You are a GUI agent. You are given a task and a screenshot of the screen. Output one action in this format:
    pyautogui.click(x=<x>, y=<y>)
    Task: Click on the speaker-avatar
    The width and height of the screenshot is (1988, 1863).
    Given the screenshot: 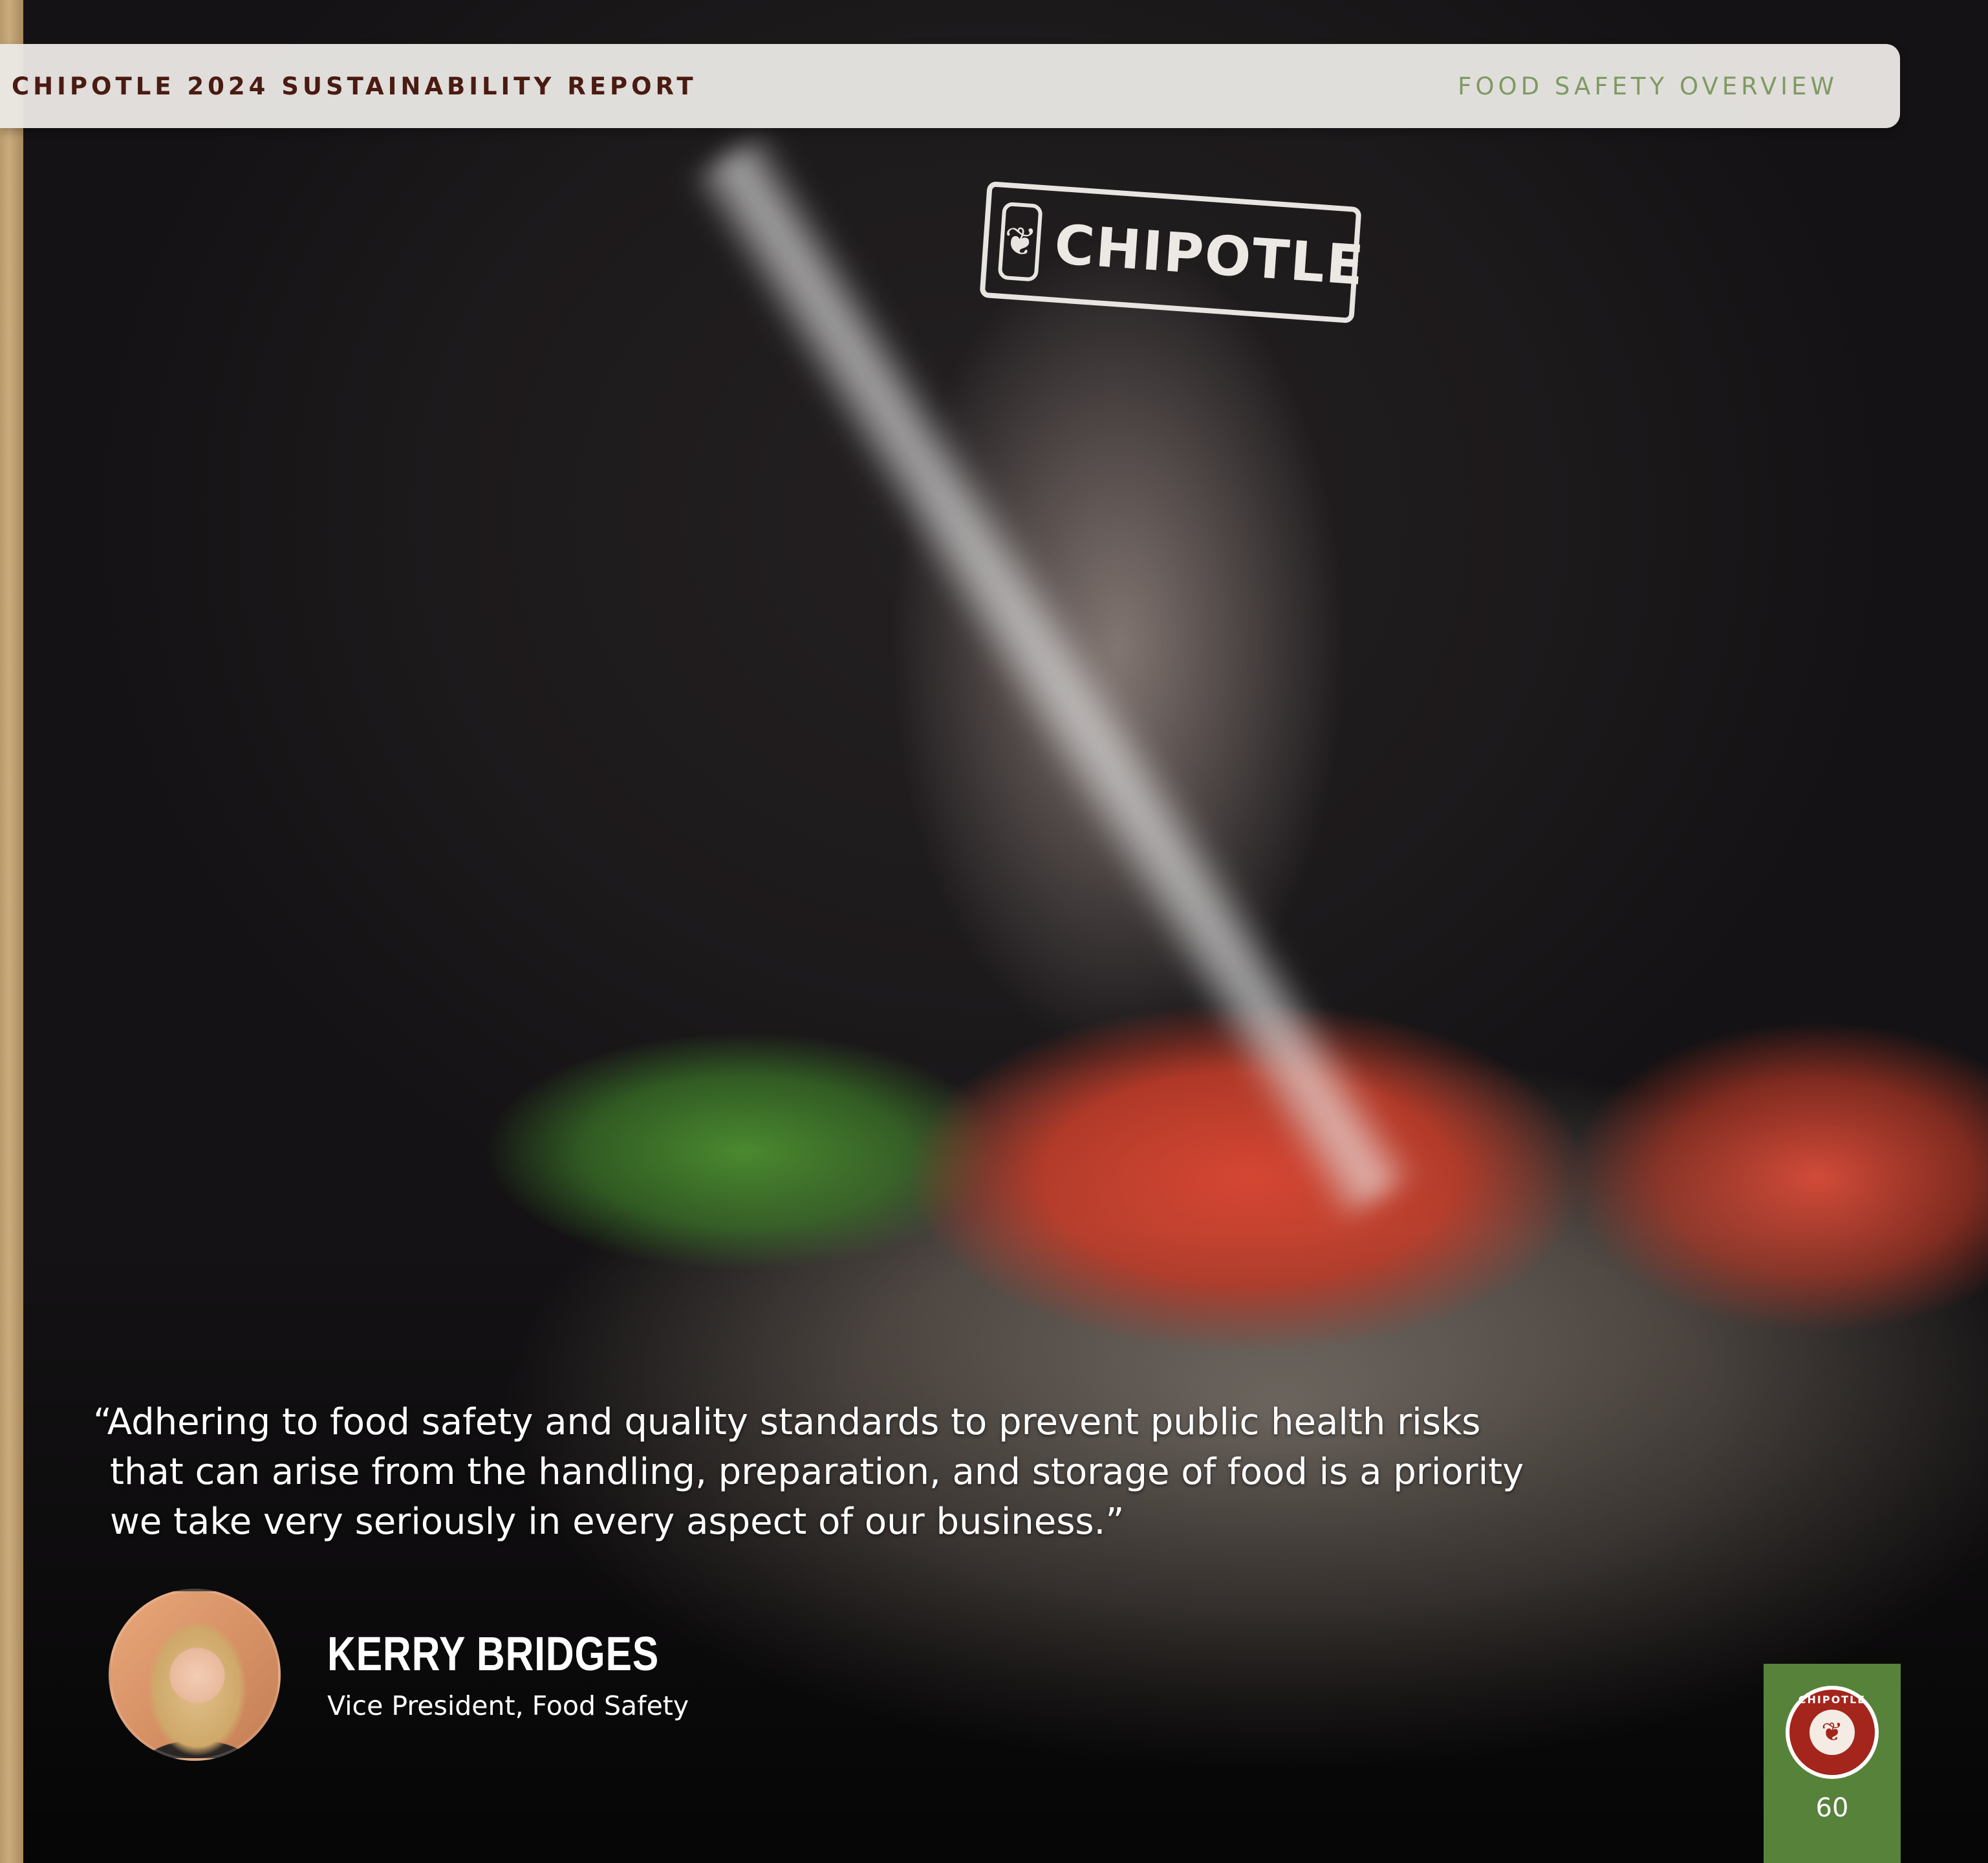 What is the action you would take?
    pyautogui.click(x=195, y=1675)
    